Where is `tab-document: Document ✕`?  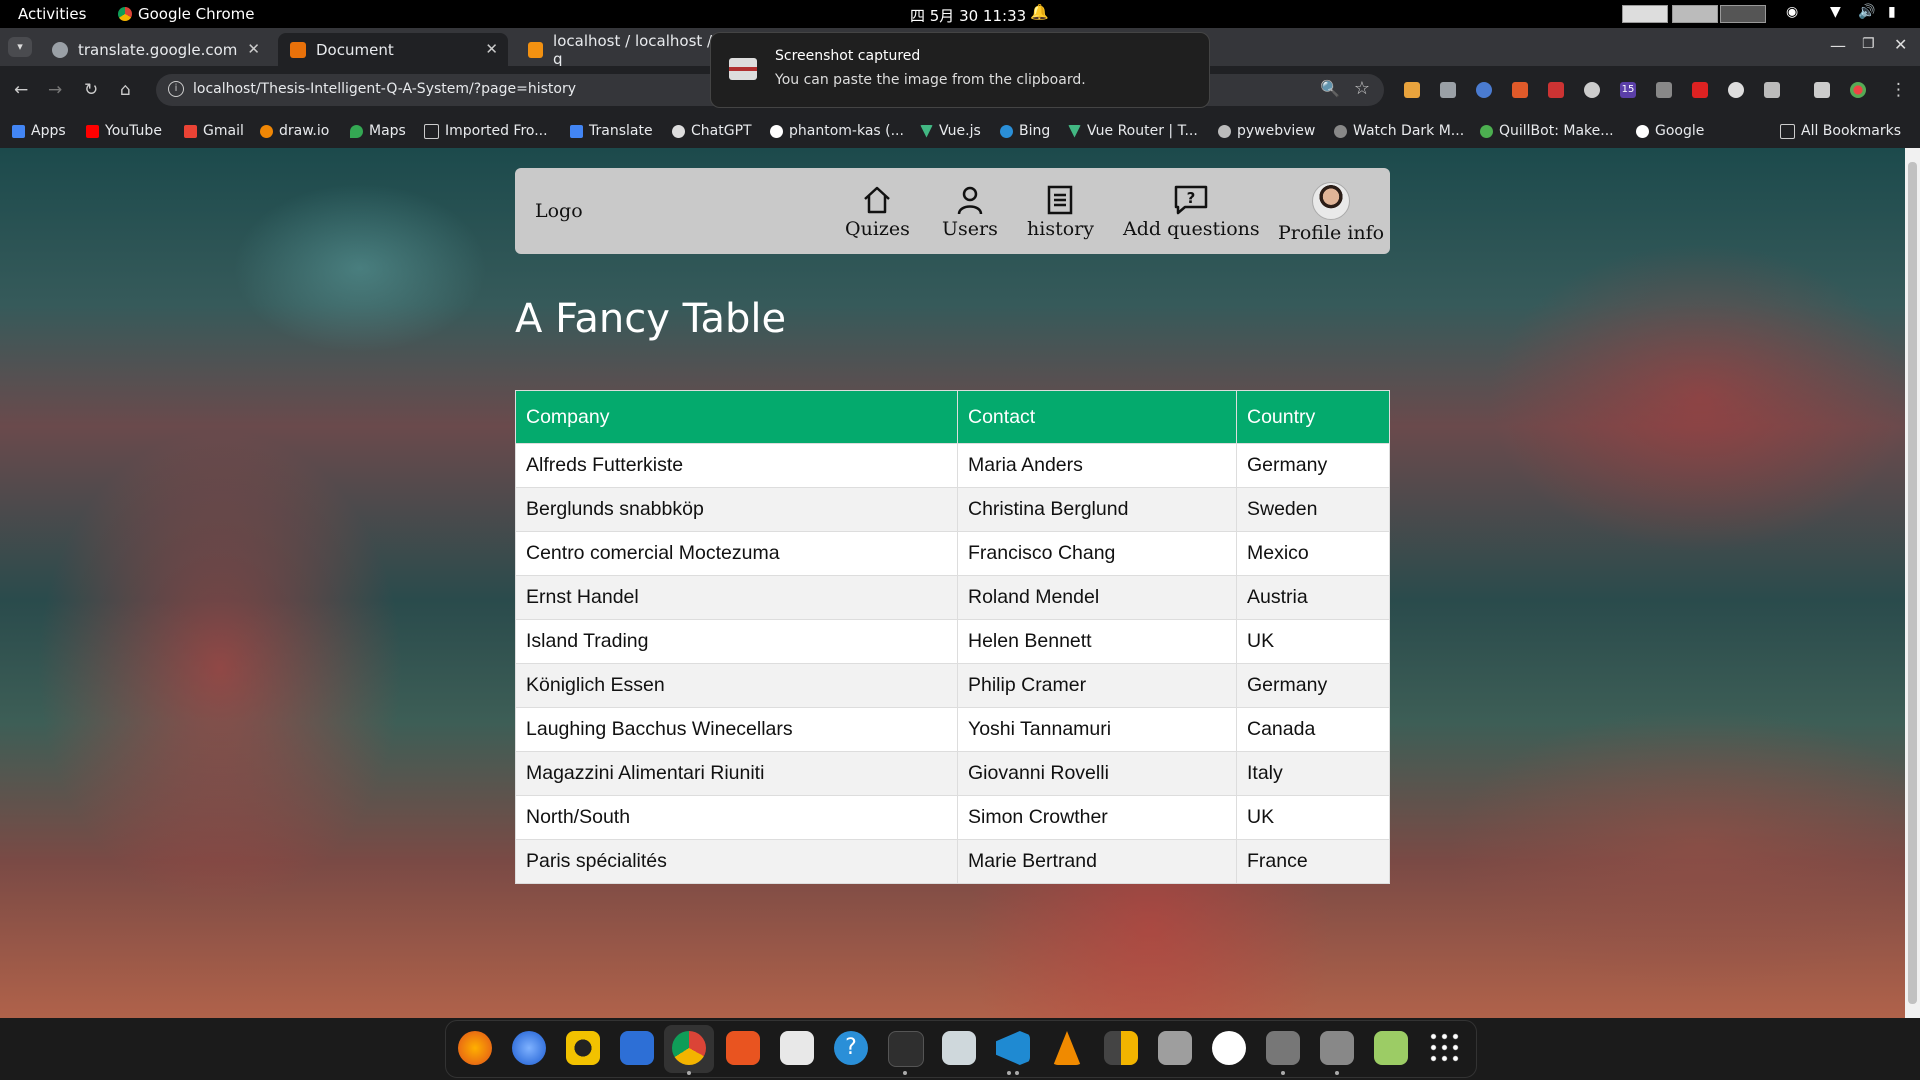
tab-document: Document ✕ is located at coordinates (393, 49).